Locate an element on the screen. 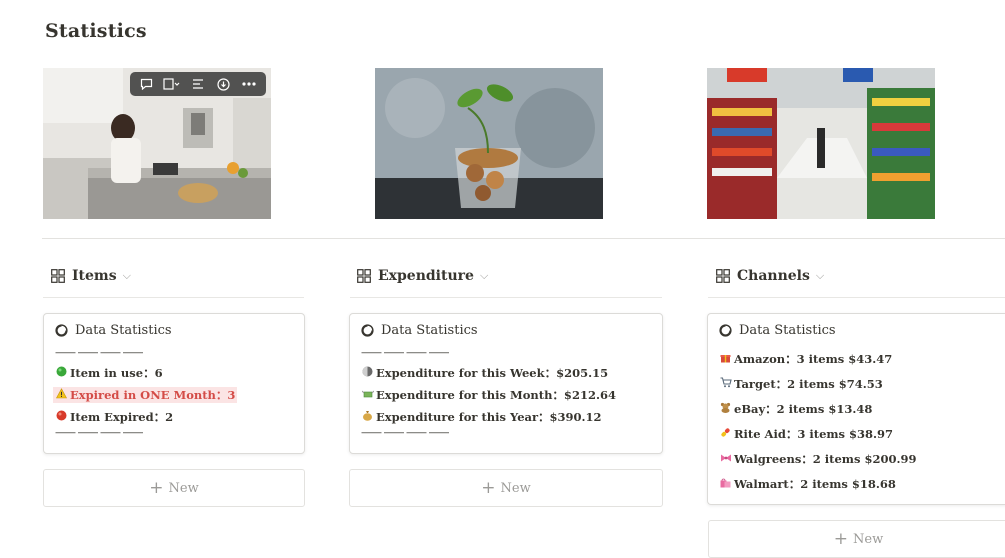 Image resolution: width=1005 pixels, height=558 pixels. shopping-bags-icon is located at coordinates (725, 484).